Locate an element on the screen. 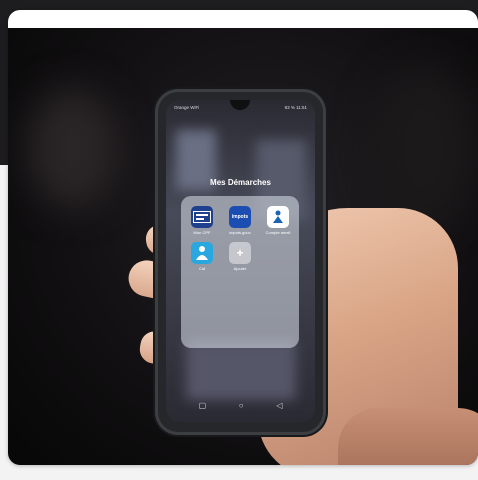  app-ameli: Compte ameli is located at coordinates (278, 220).